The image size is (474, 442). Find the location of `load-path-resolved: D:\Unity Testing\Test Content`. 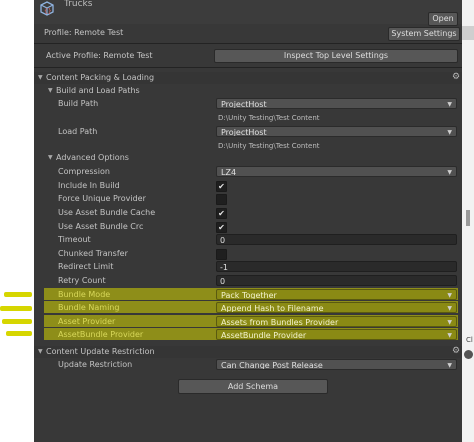

load-path-resolved: D:\Unity Testing\Test Content is located at coordinates (269, 146).